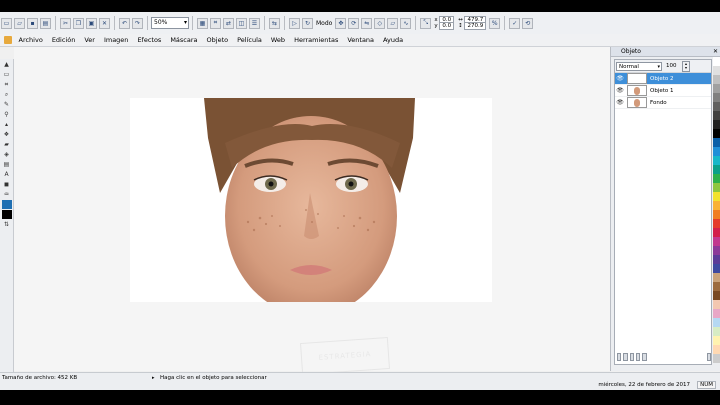 This screenshot has height=405, width=720. What do you see at coordinates (7, 64) in the screenshot?
I see `pointer-tool-icon: ▲` at bounding box center [7, 64].